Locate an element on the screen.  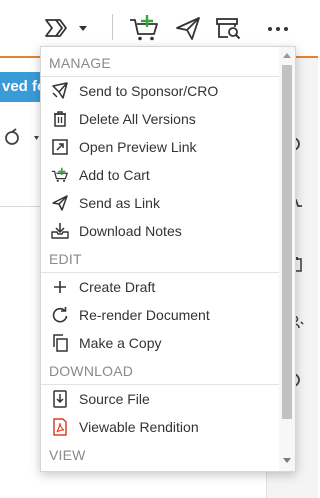
trash-icon is located at coordinates (60, 119).